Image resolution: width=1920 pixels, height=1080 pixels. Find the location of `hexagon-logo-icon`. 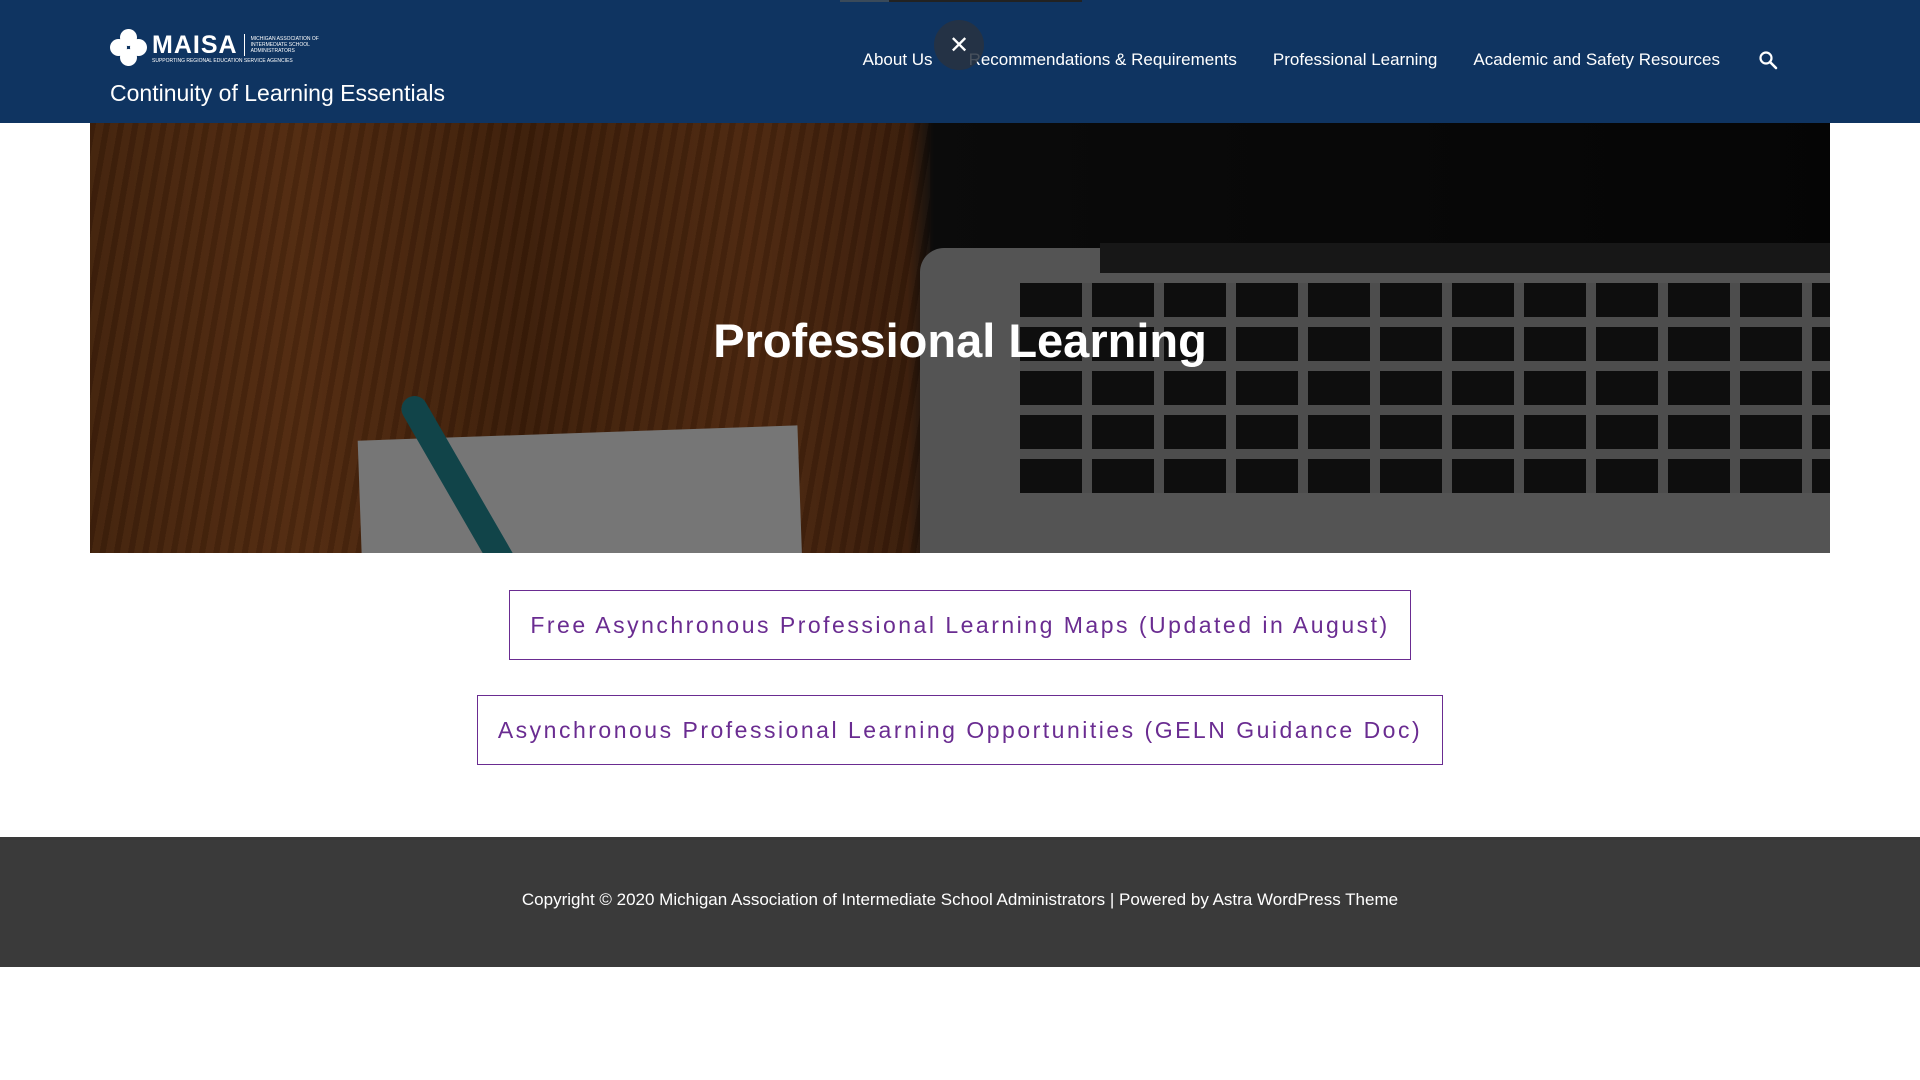

hexagon-logo-icon is located at coordinates (129, 48).